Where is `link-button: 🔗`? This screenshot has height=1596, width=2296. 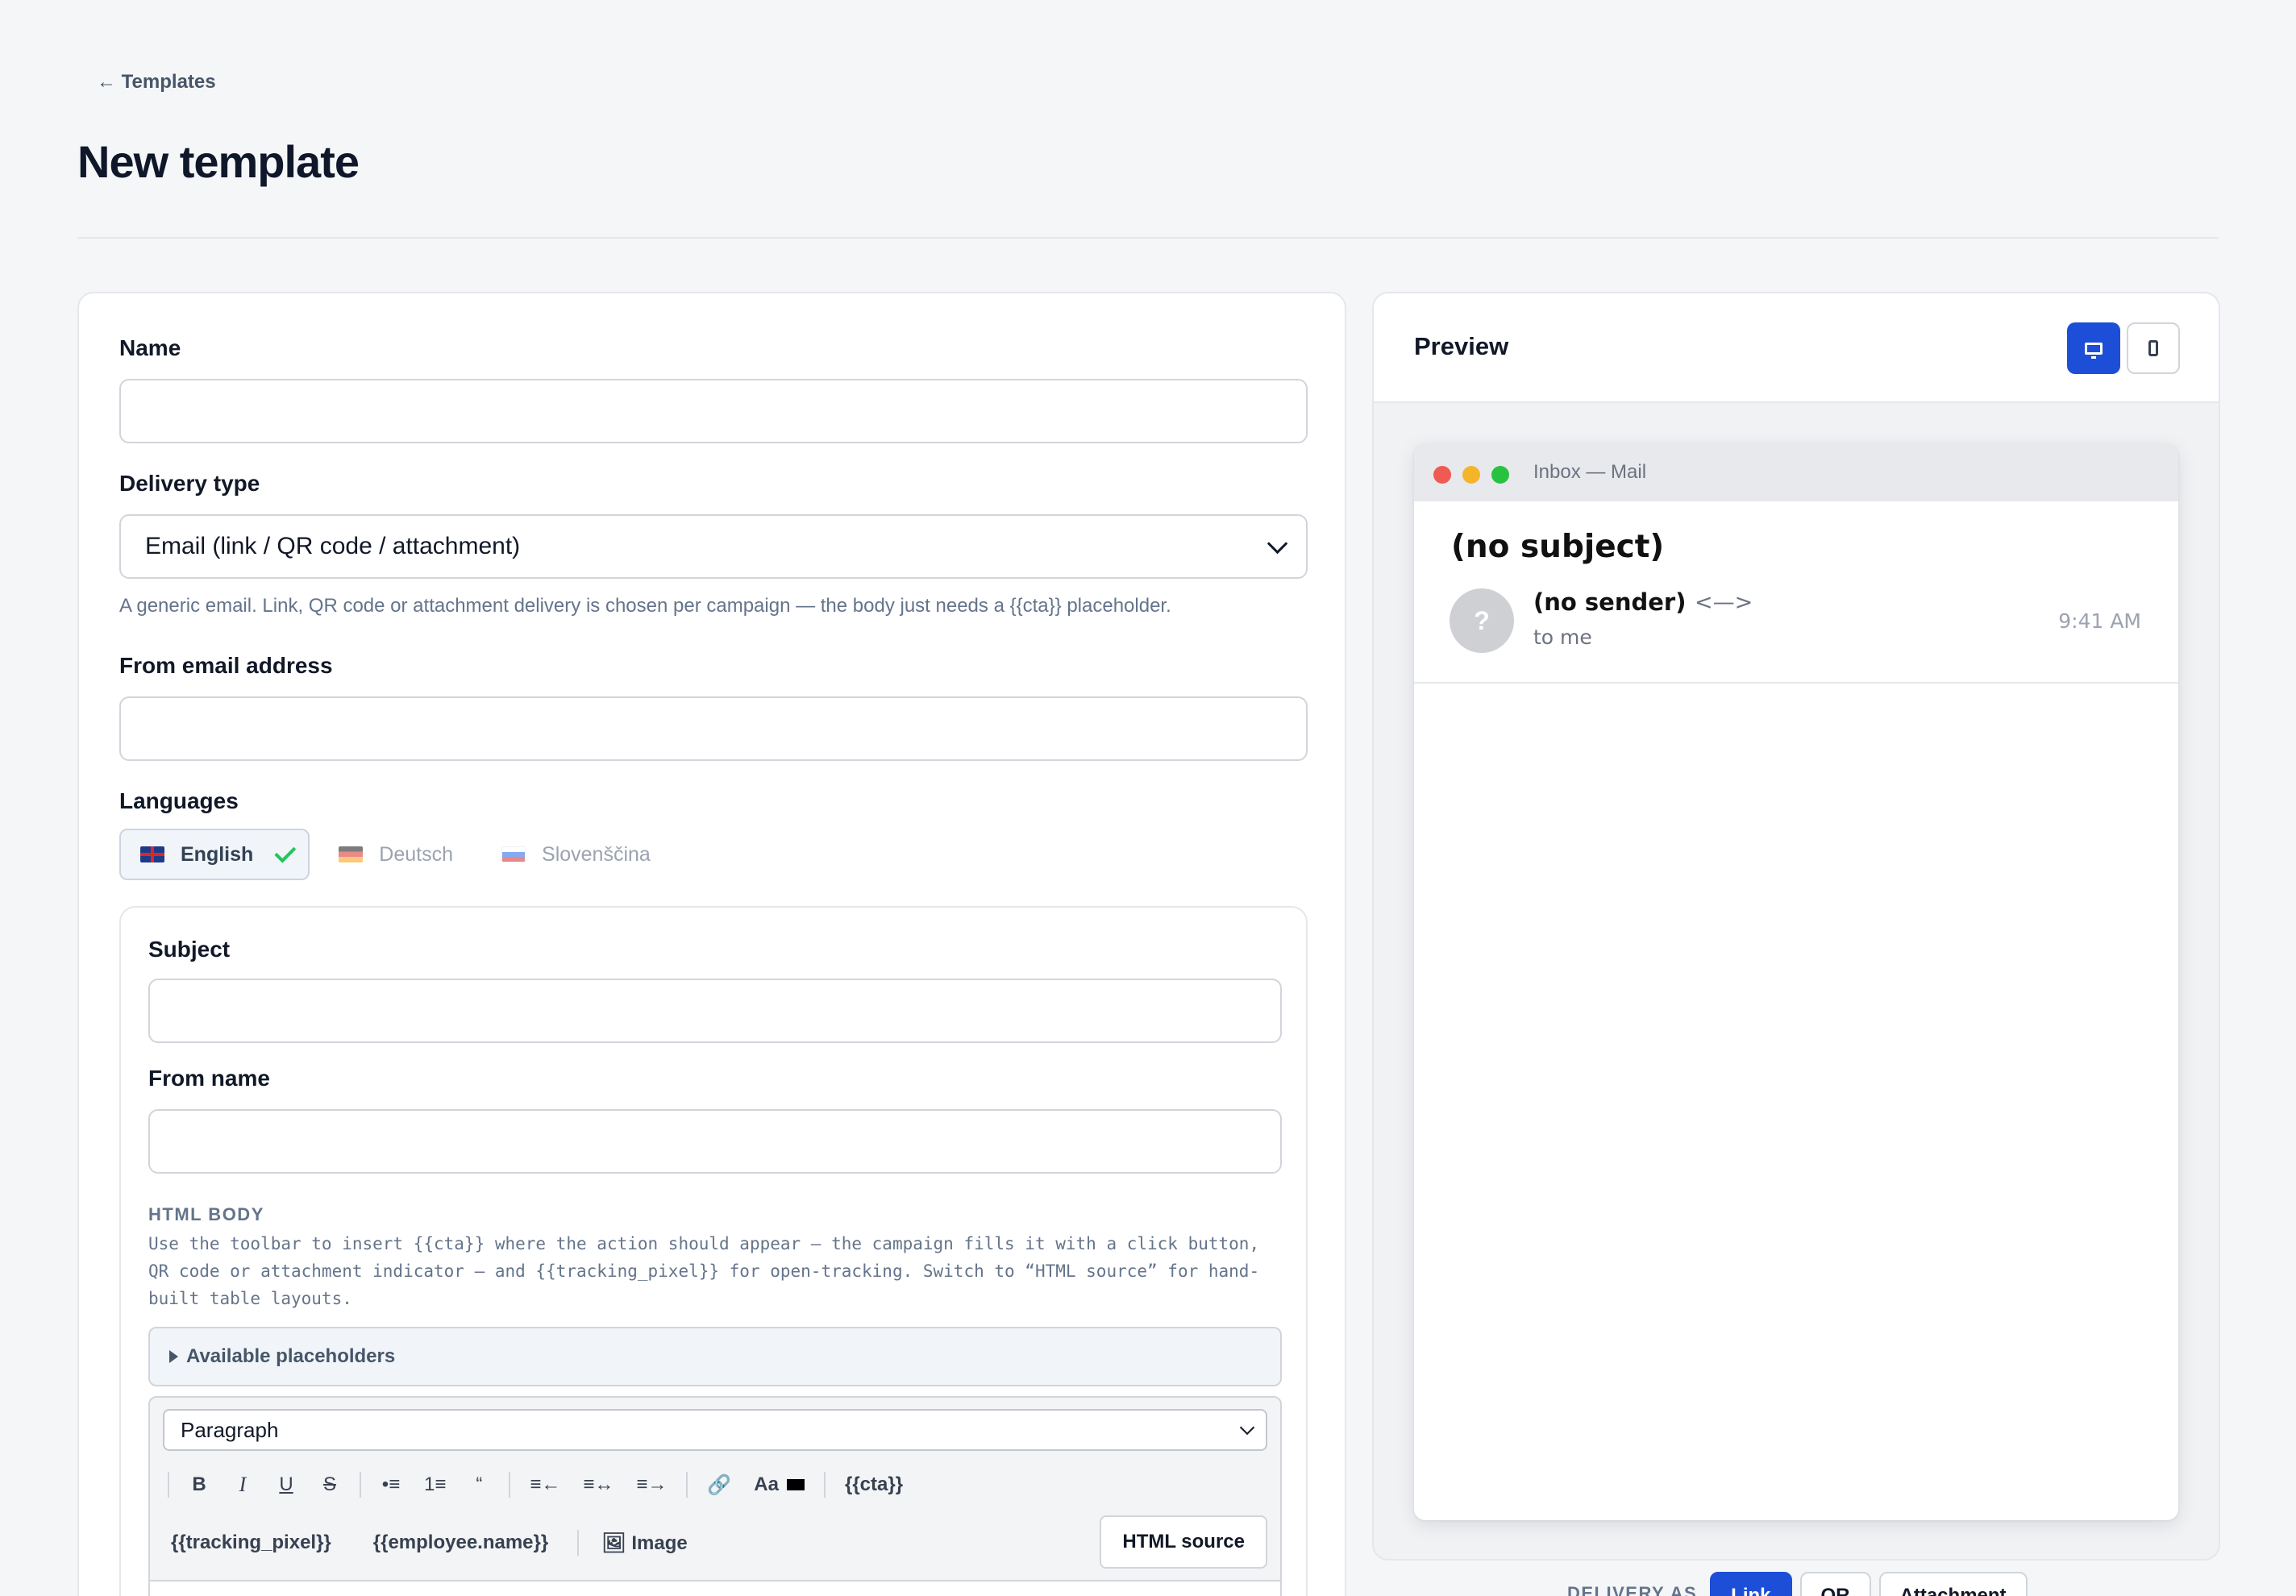 link-button: 🔗 is located at coordinates (719, 1484).